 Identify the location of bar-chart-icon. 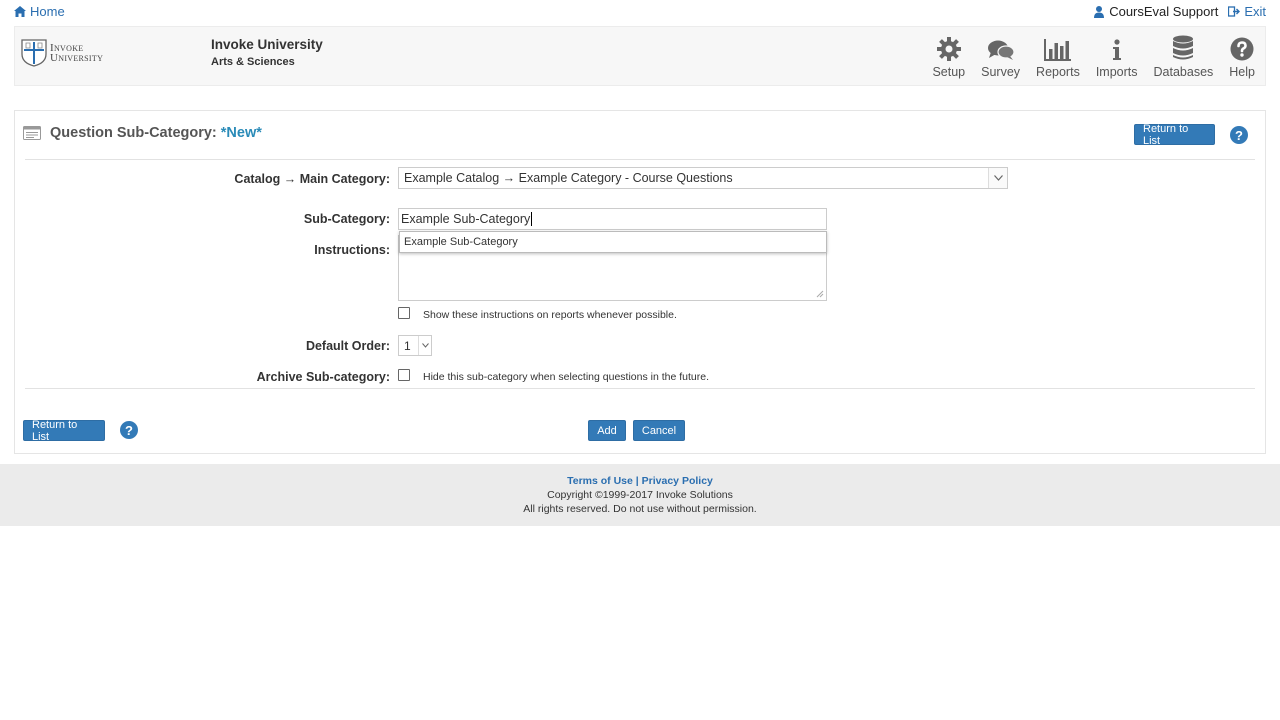
(1057, 50).